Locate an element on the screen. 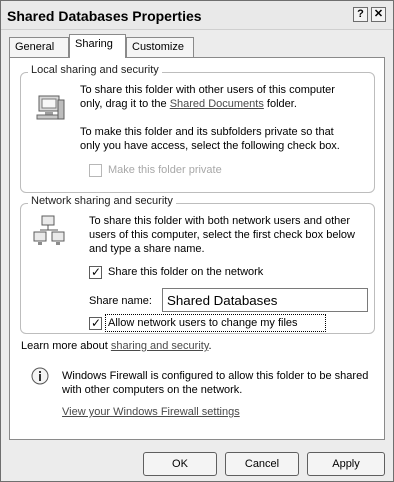  allow-change-checkbox: ✓ is located at coordinates (95, 323).